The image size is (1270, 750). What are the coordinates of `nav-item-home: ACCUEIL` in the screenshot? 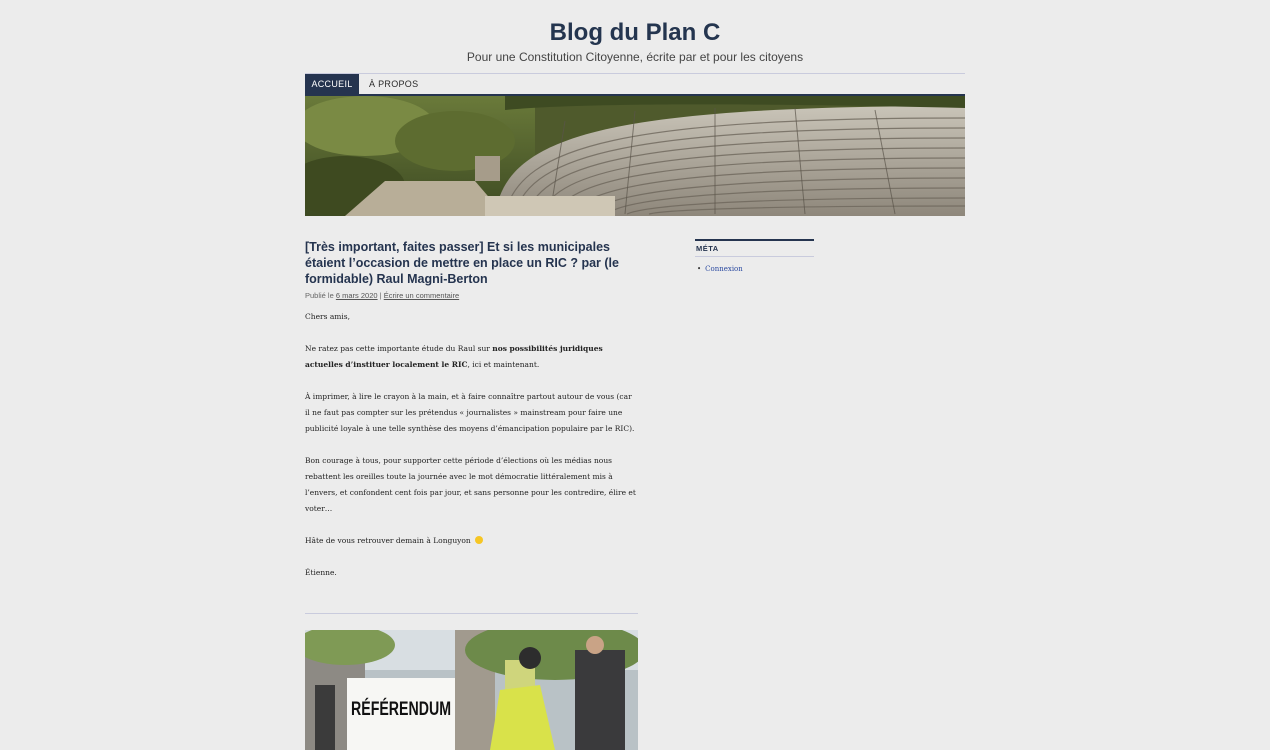 It's located at (332, 84).